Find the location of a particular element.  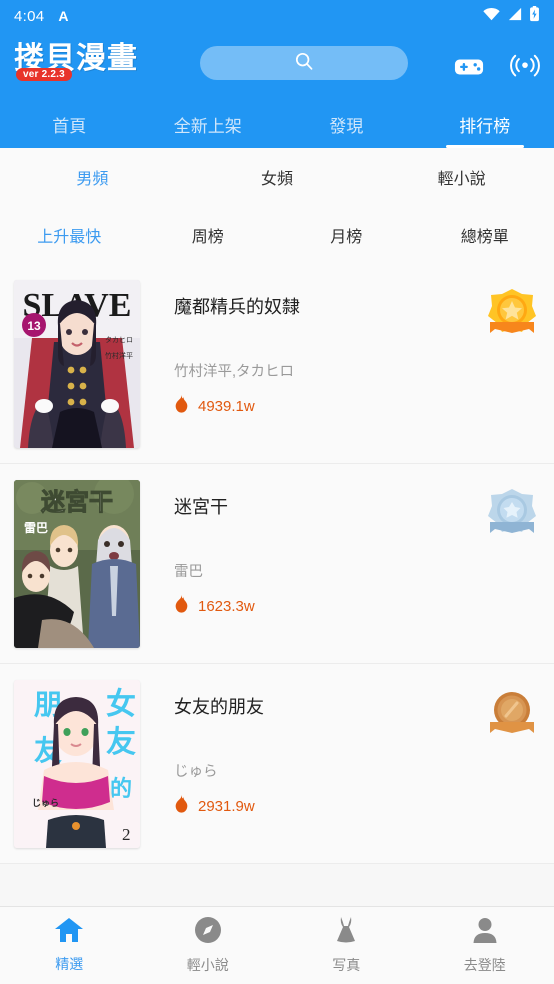

view-count: 2931.9w is located at coordinates (357, 806).